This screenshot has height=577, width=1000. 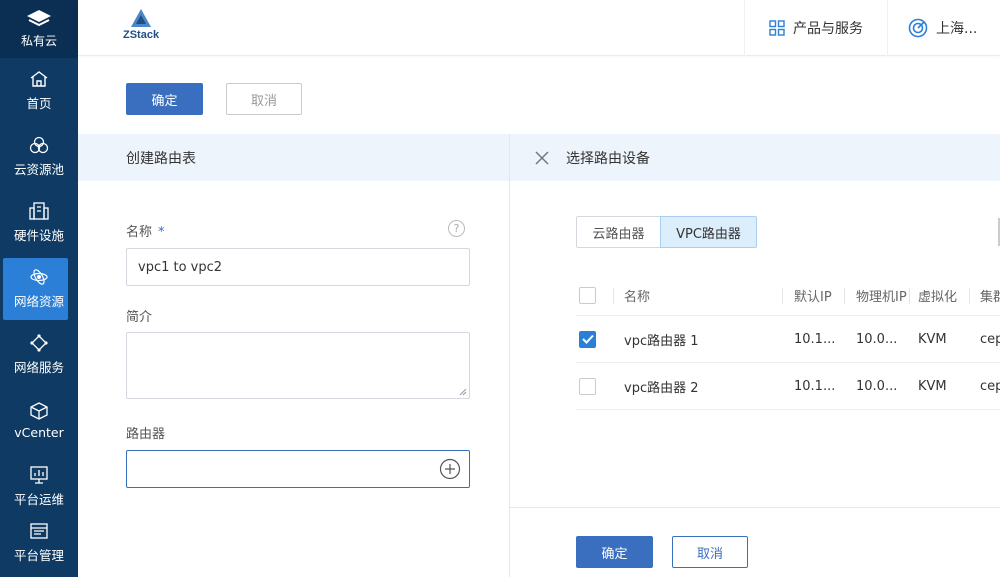 I want to click on sidebar-item-network-resource: 网络资源, so click(x=39, y=289).